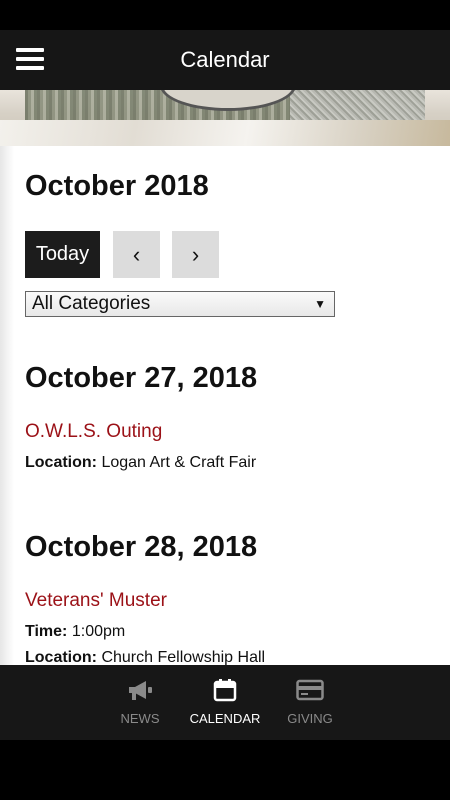  I want to click on location-value: Logan Art & Craft Fair, so click(179, 462).